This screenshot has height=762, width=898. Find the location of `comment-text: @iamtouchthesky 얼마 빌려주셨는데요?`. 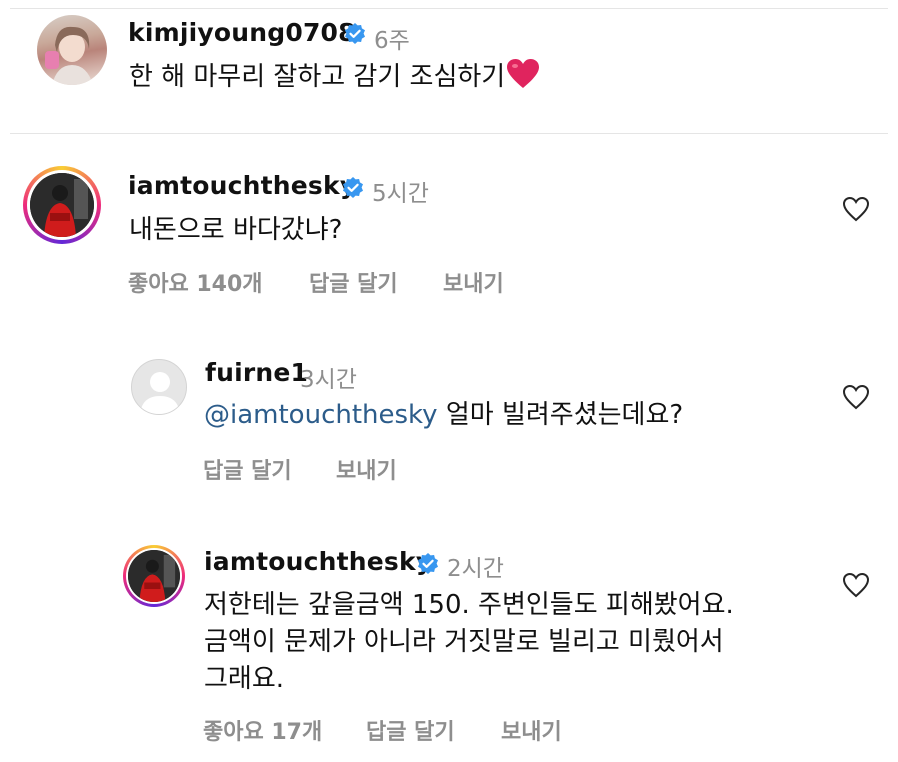

comment-text: @iamtouchthesky 얼마 빌려주셨는데요? is located at coordinates (443, 415).